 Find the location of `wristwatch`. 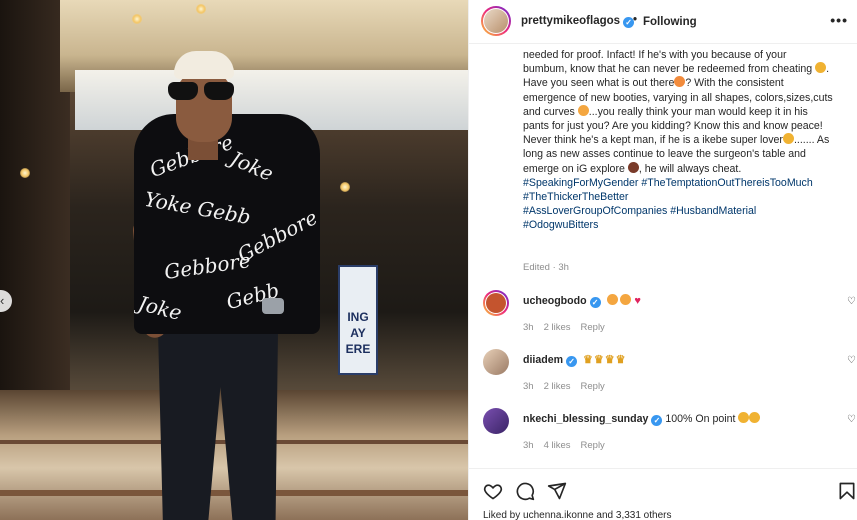

wristwatch is located at coordinates (273, 306).